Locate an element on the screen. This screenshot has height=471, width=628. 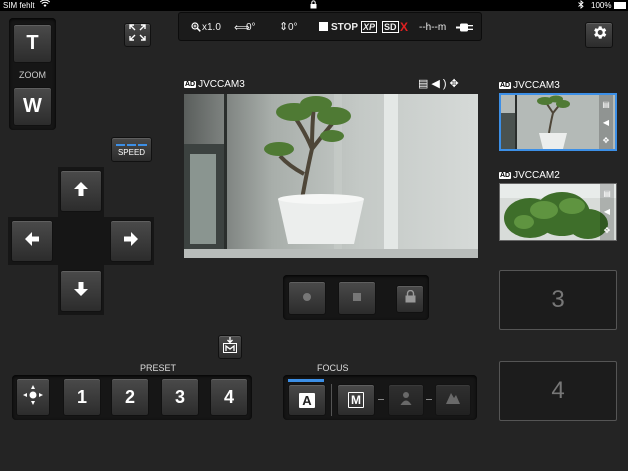
preset-3-button: 3 is located at coordinates (180, 397).